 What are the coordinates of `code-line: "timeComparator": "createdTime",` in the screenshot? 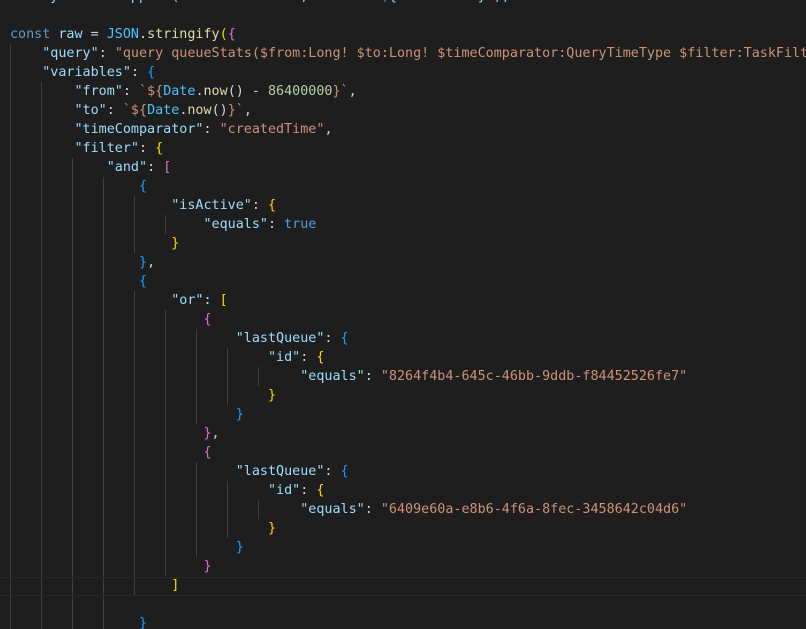 It's located at (171, 129).